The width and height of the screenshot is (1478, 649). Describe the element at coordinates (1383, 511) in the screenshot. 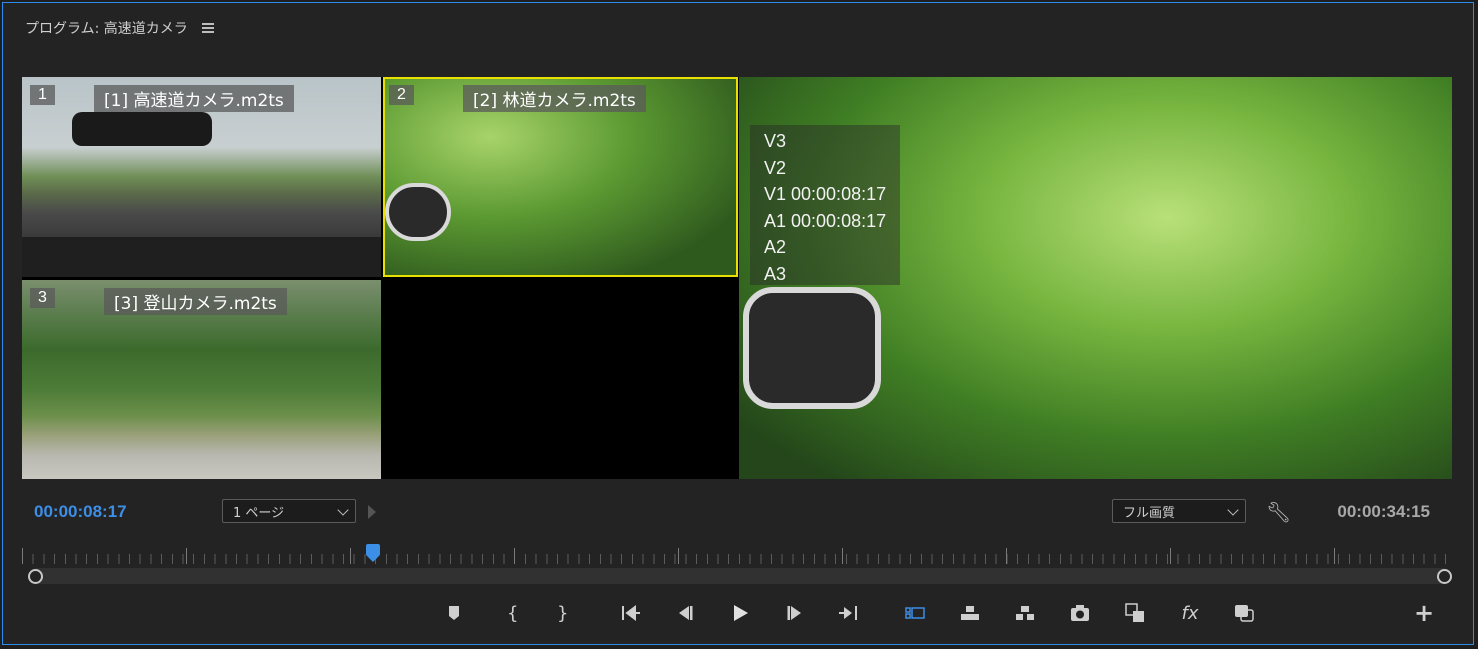

I see `duration-timecode: 00:00:34:15` at that location.